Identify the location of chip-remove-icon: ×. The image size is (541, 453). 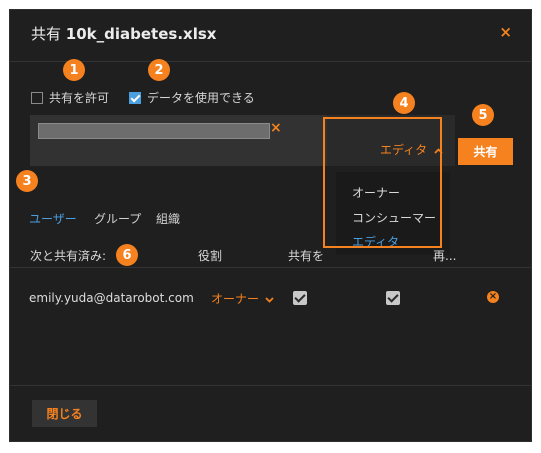
(276, 128).